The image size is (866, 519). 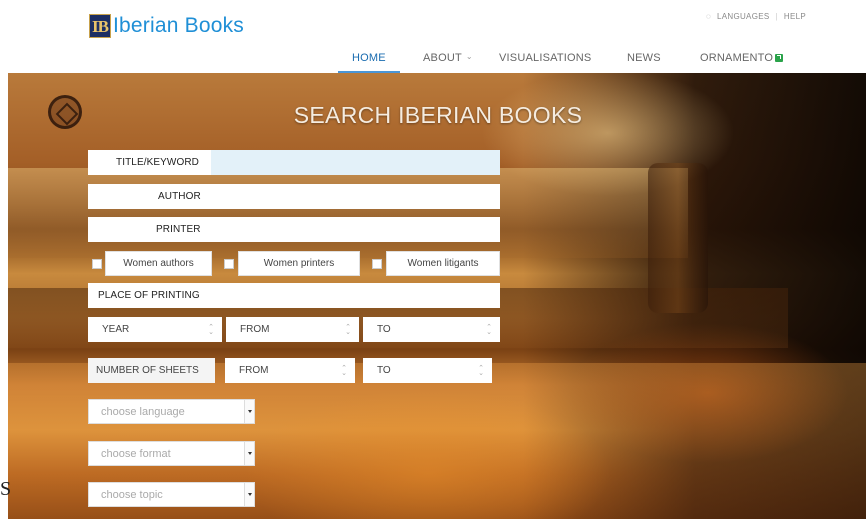 What do you see at coordinates (442, 58) in the screenshot?
I see `nav-about-label: ABOUT` at bounding box center [442, 58].